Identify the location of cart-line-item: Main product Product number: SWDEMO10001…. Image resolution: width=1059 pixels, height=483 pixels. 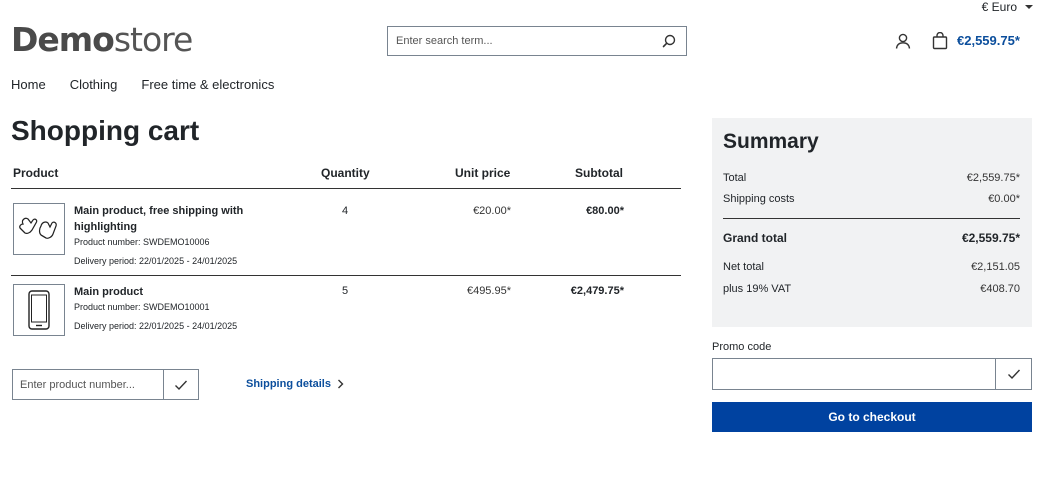
(346, 309).